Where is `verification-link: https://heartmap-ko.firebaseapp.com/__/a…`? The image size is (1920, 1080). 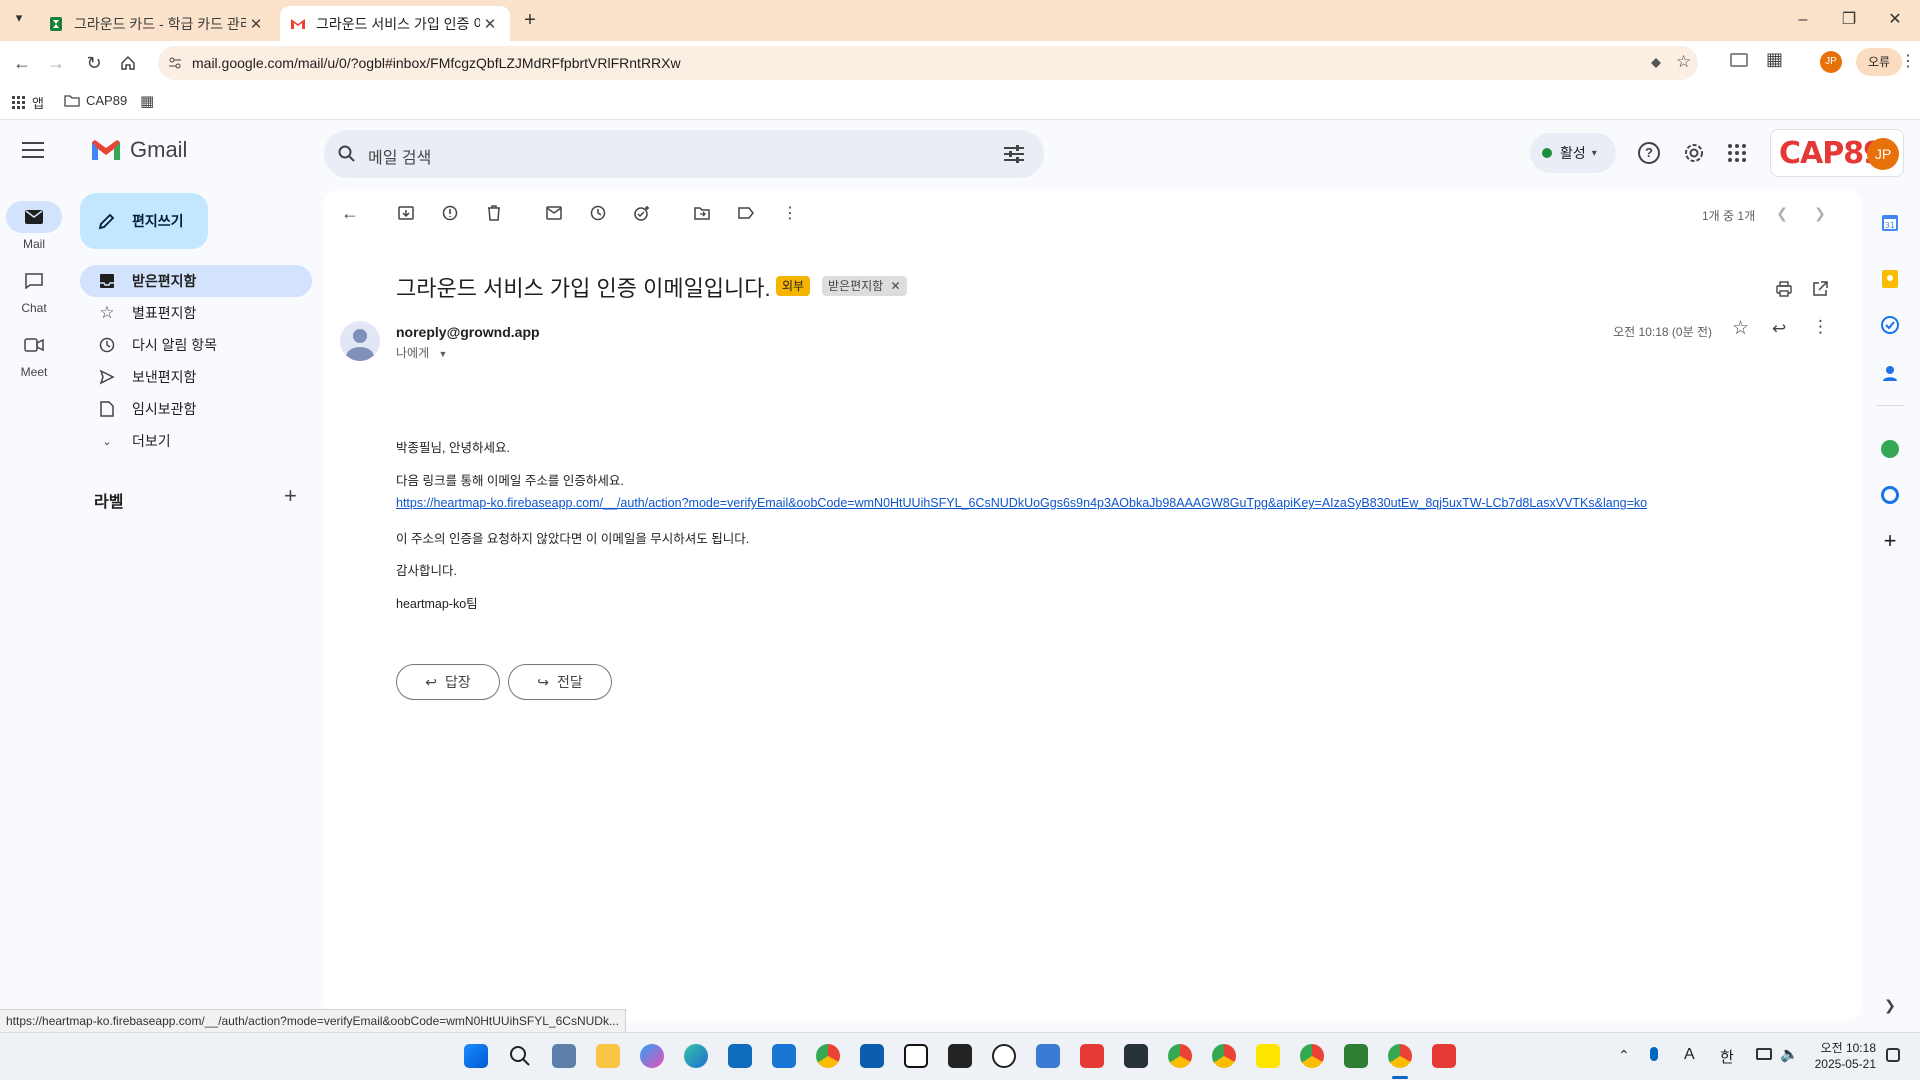 verification-link: https://heartmap-ko.firebaseapp.com/__/a… is located at coordinates (1021, 503).